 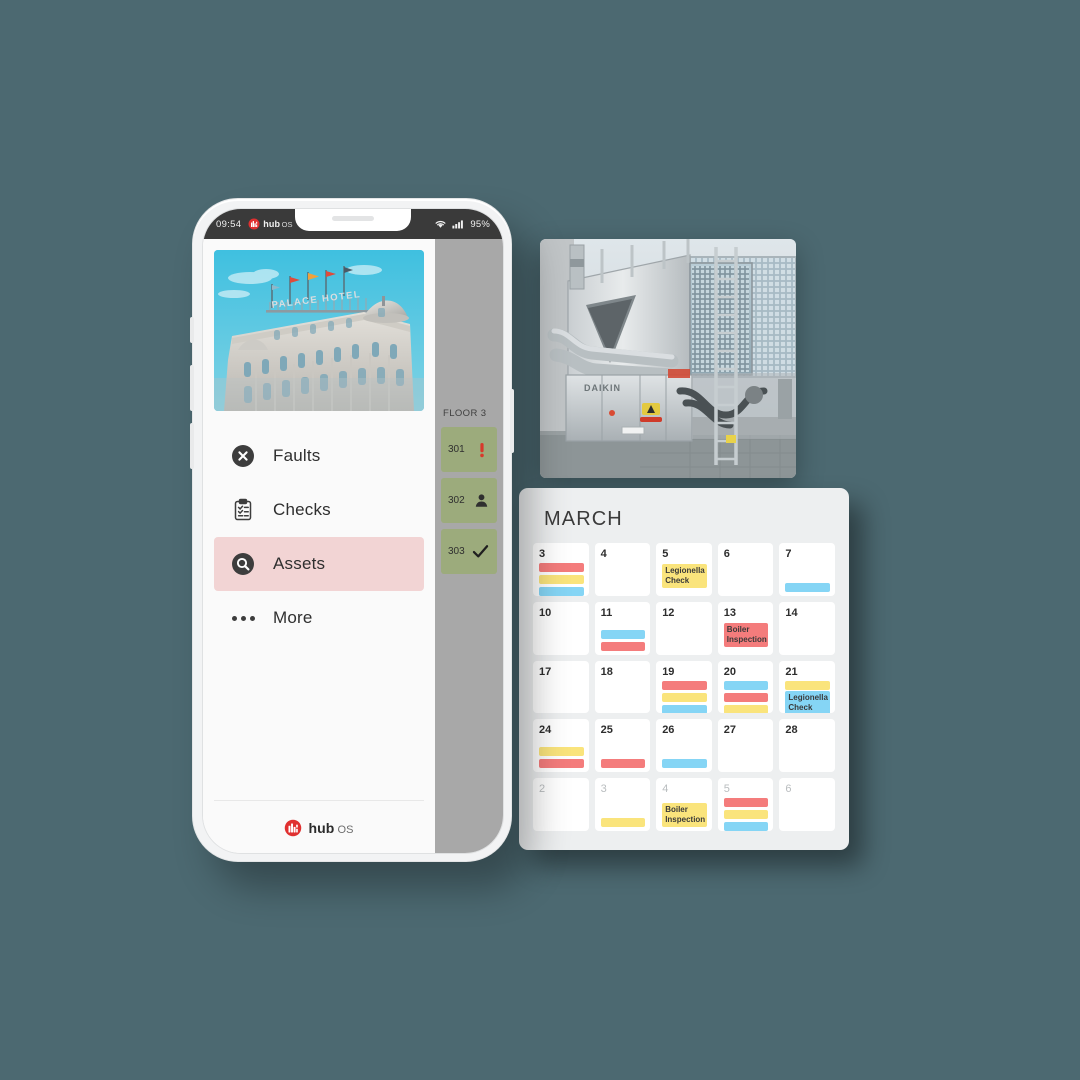 What do you see at coordinates (684, 746) in the screenshot?
I see `calendar-day-cell: 26` at bounding box center [684, 746].